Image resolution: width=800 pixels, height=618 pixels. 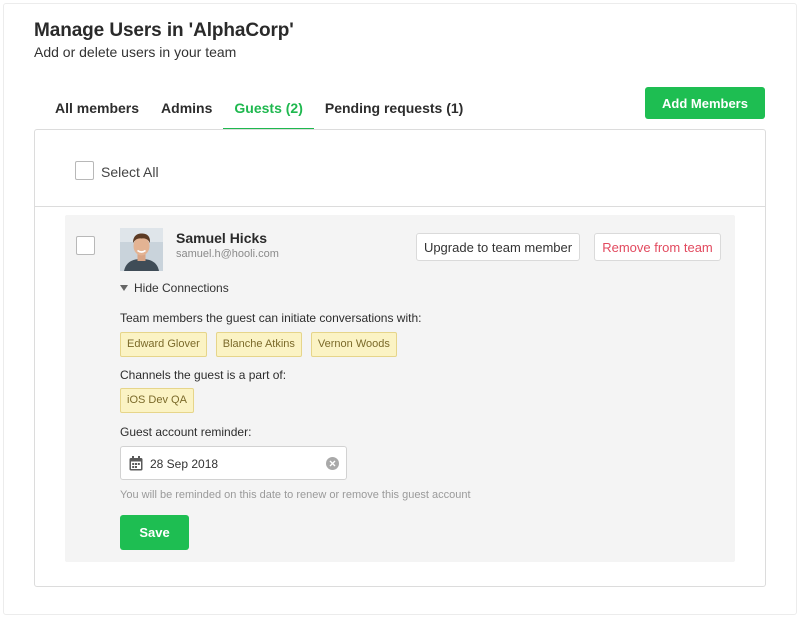 What do you see at coordinates (136, 463) in the screenshot?
I see `calendar-icon` at bounding box center [136, 463].